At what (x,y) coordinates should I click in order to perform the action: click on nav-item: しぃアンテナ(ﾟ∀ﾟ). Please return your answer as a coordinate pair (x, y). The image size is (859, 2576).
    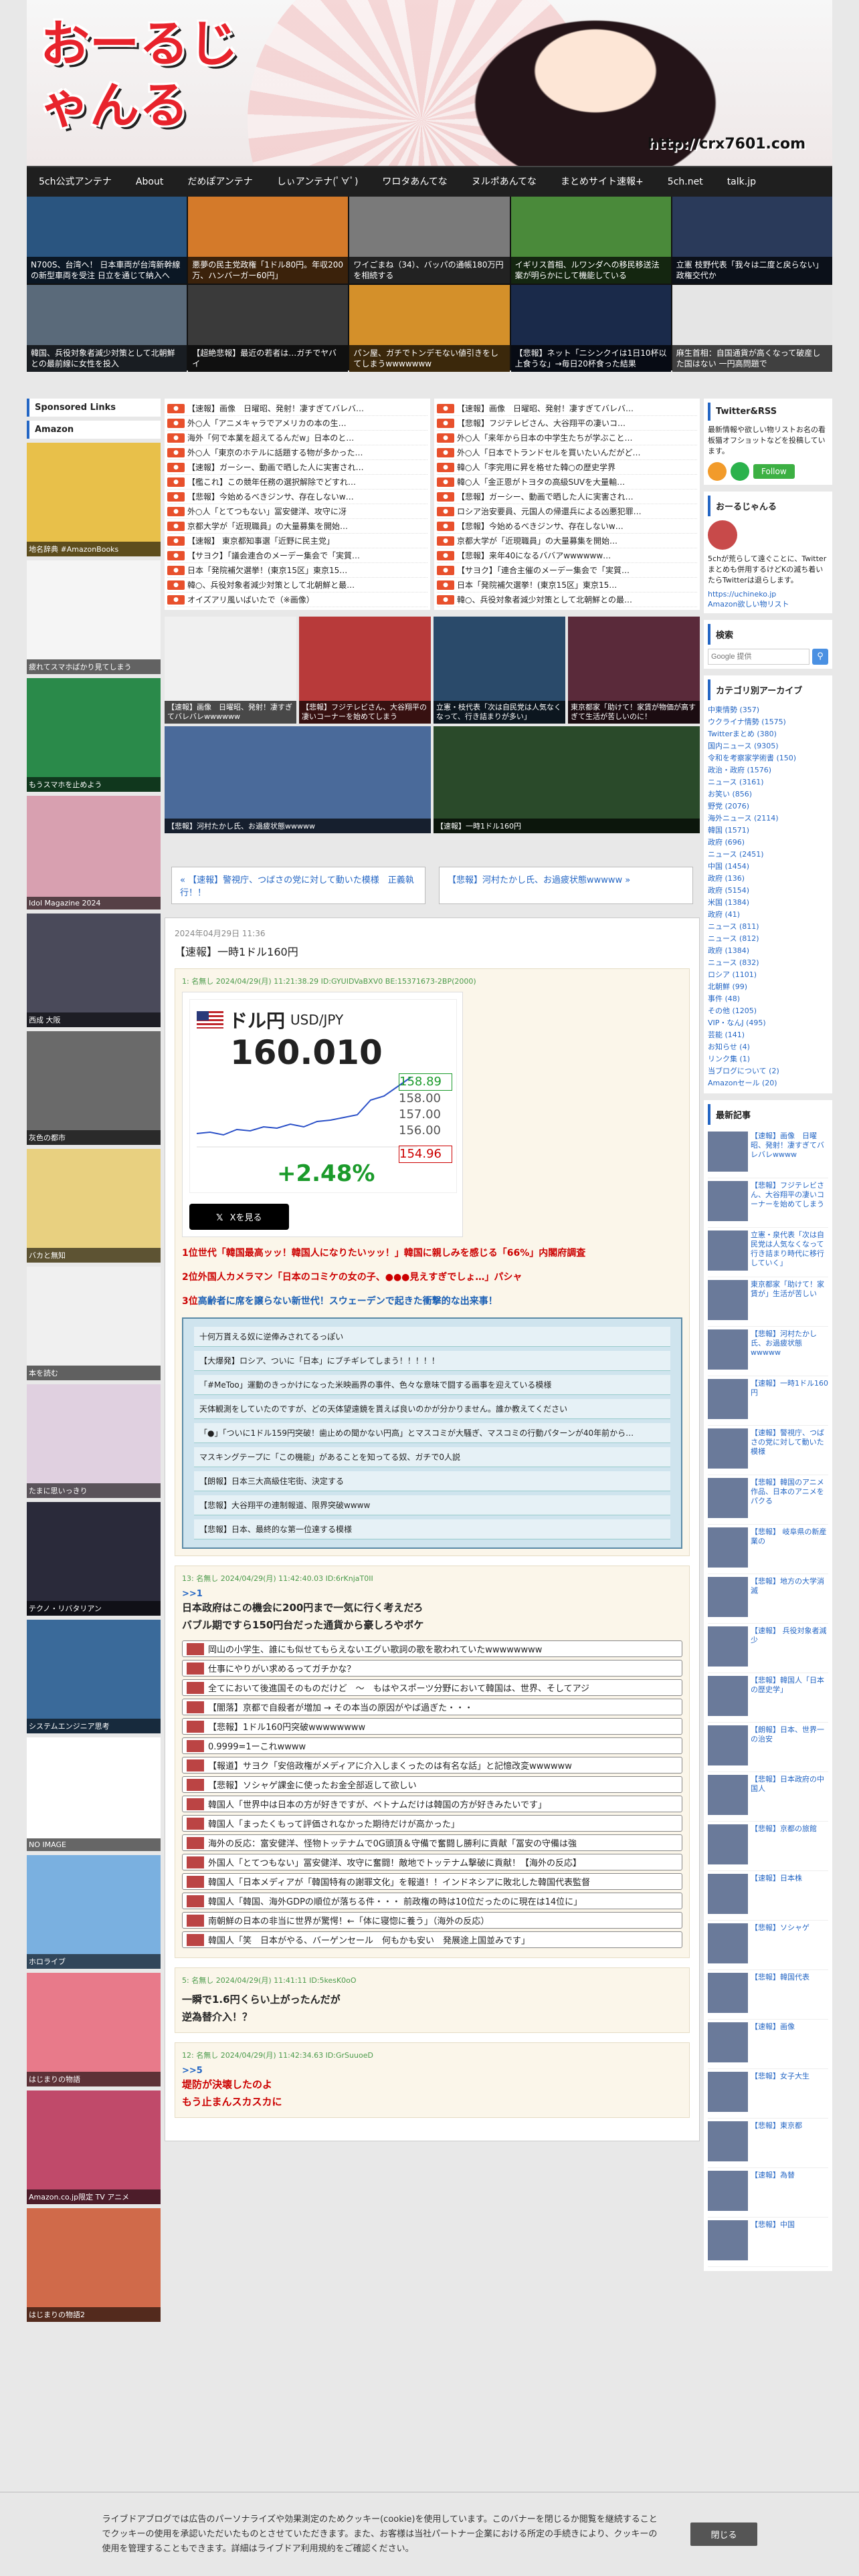
    Looking at the image, I should click on (318, 182).